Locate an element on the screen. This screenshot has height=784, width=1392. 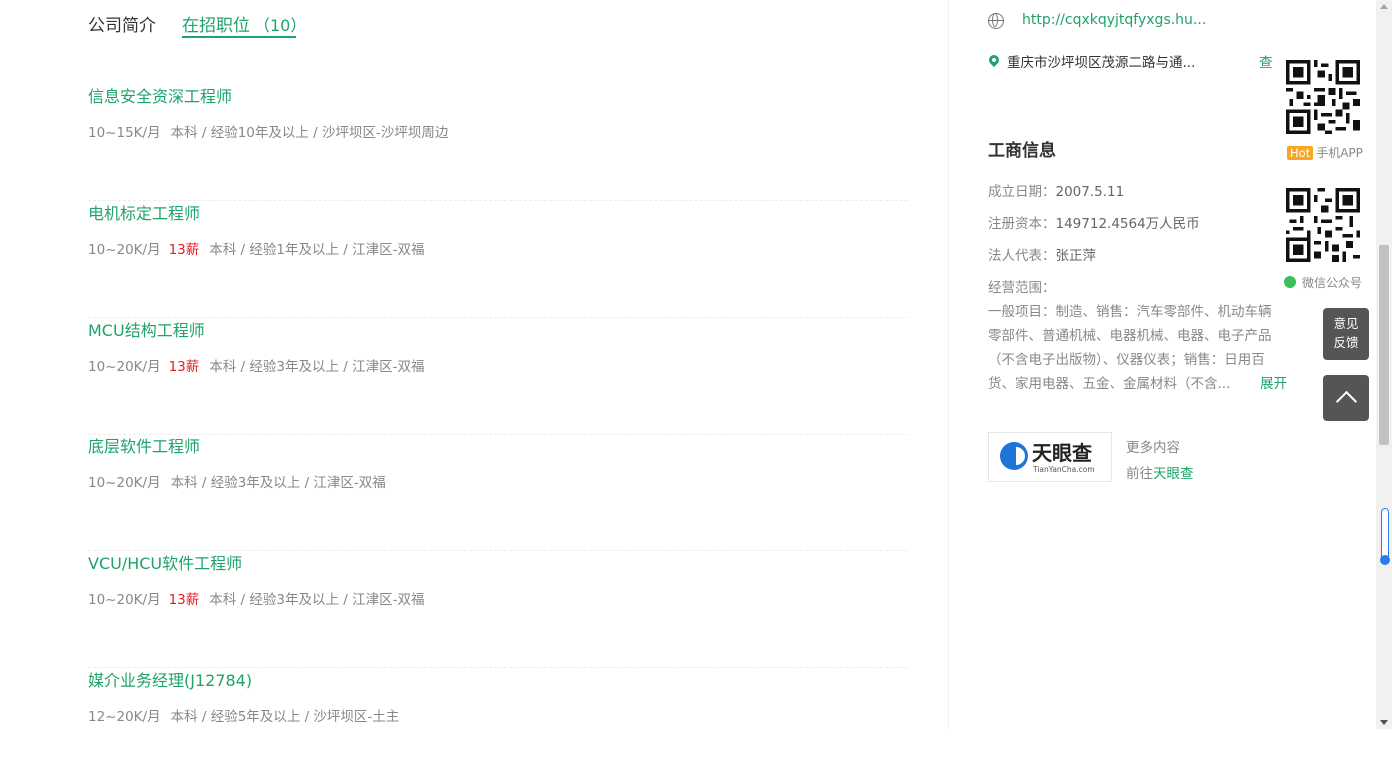
view-map-link: 查 is located at coordinates (1266, 61).